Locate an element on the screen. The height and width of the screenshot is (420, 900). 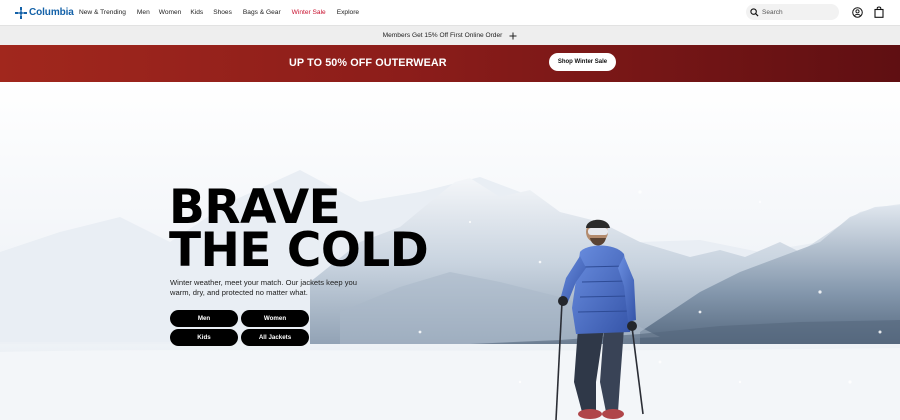
search-icon is located at coordinates (754, 12).